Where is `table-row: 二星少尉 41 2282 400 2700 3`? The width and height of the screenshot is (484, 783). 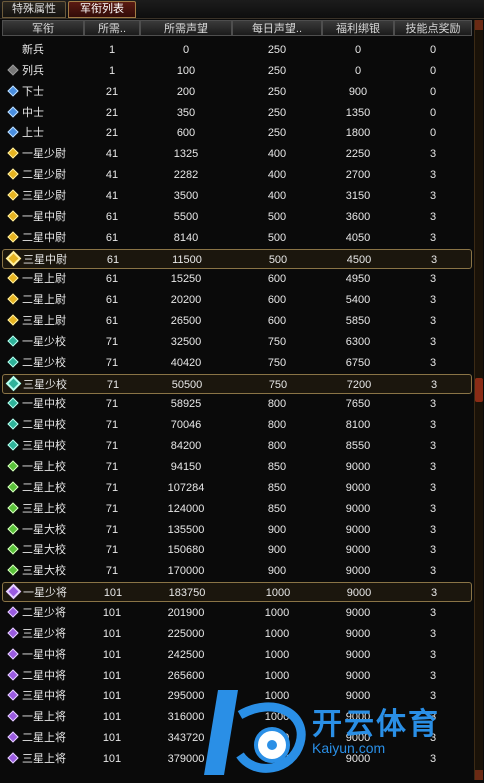
table-row: 二星少尉 41 2282 400 2700 3 is located at coordinates (237, 175).